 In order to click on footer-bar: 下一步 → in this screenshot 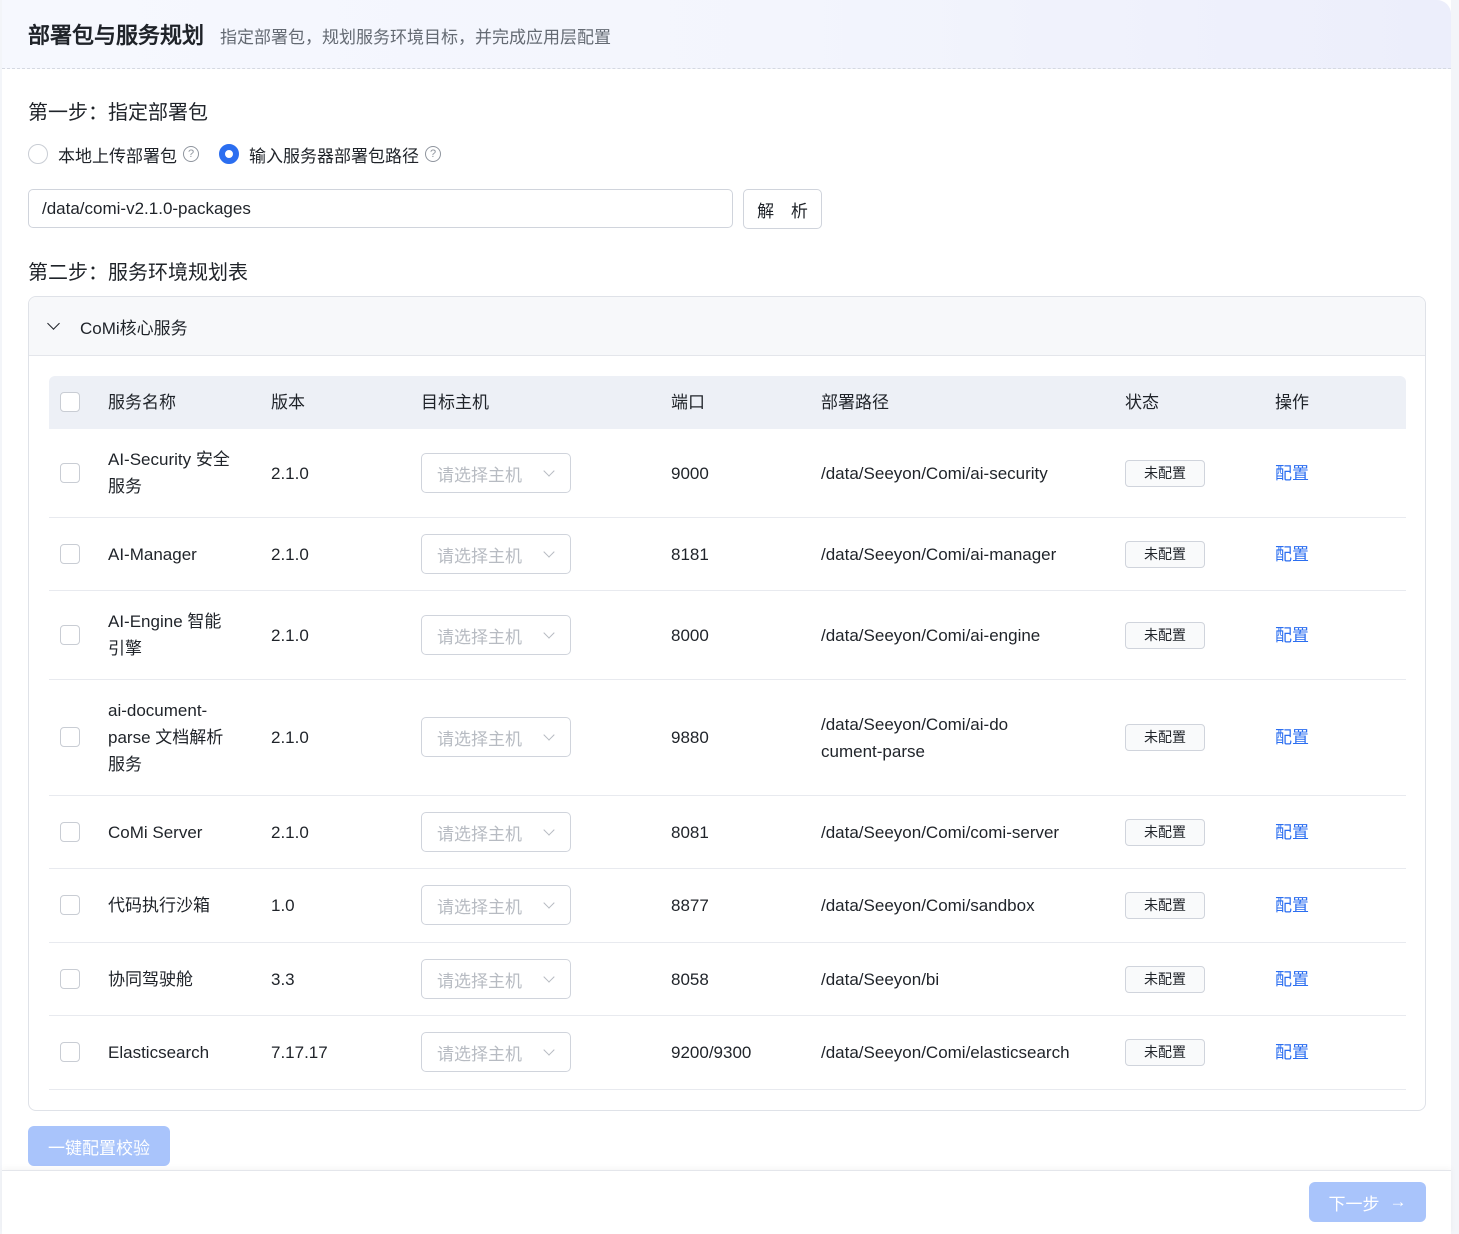, I will do `click(726, 1202)`.